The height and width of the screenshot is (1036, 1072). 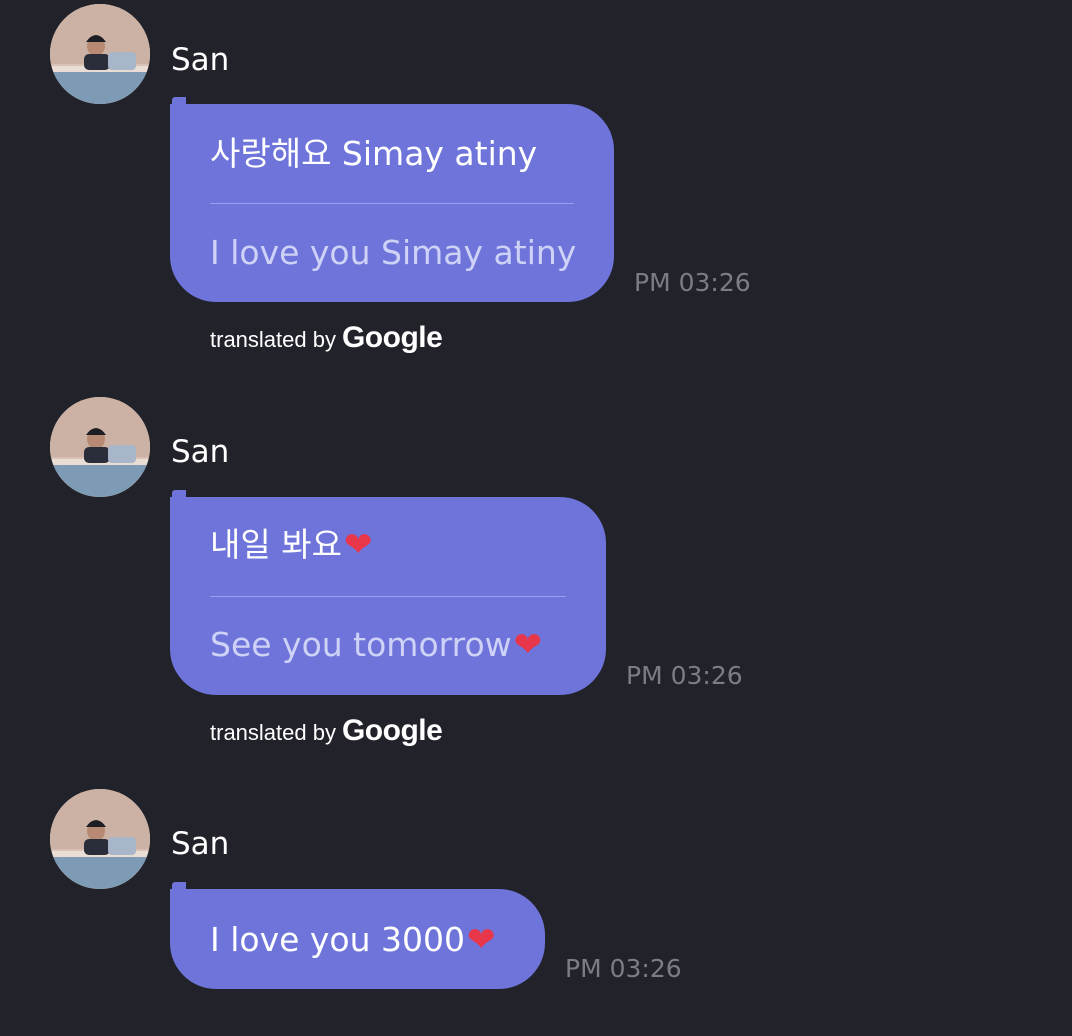 I want to click on original-text: 사랑해요 Simay atiny, so click(x=374, y=153).